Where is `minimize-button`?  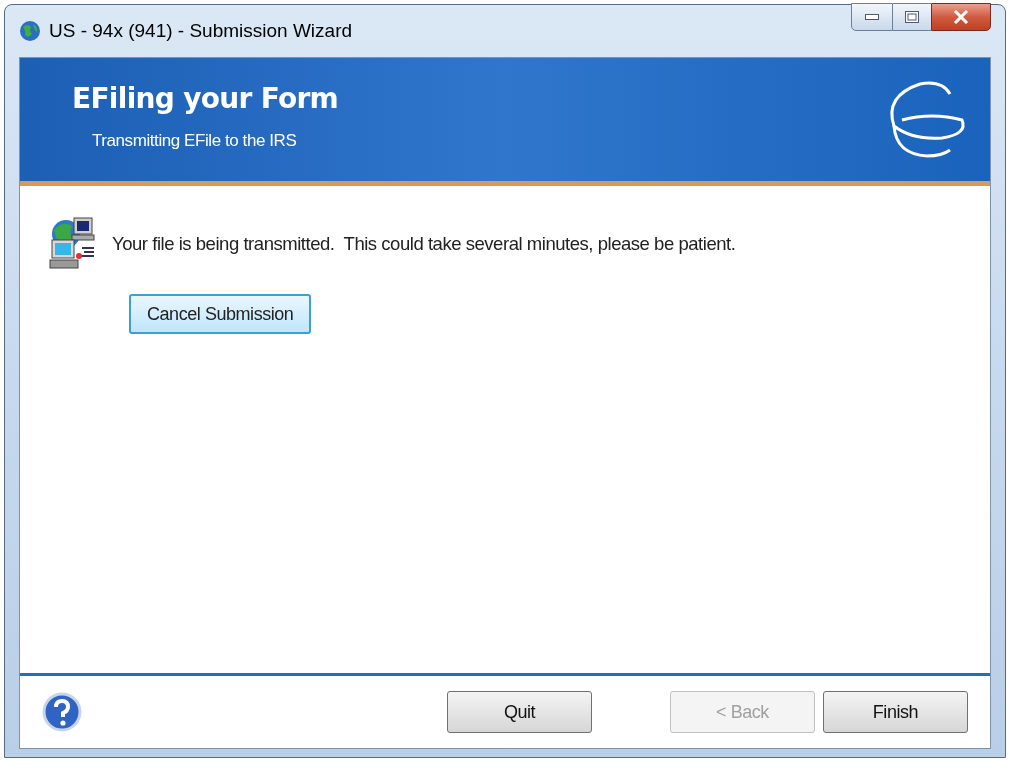 minimize-button is located at coordinates (872, 17).